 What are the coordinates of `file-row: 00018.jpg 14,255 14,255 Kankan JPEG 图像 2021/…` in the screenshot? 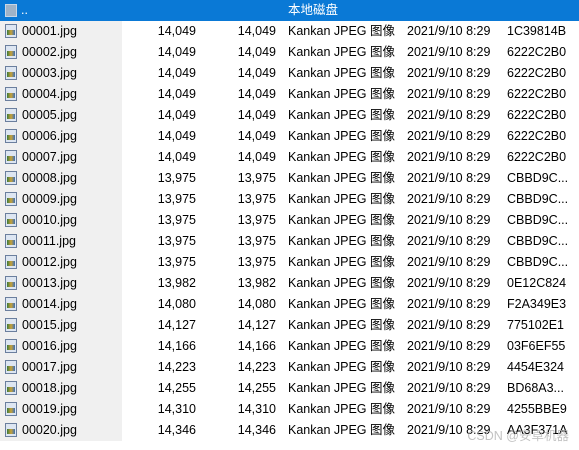 It's located at (289, 388).